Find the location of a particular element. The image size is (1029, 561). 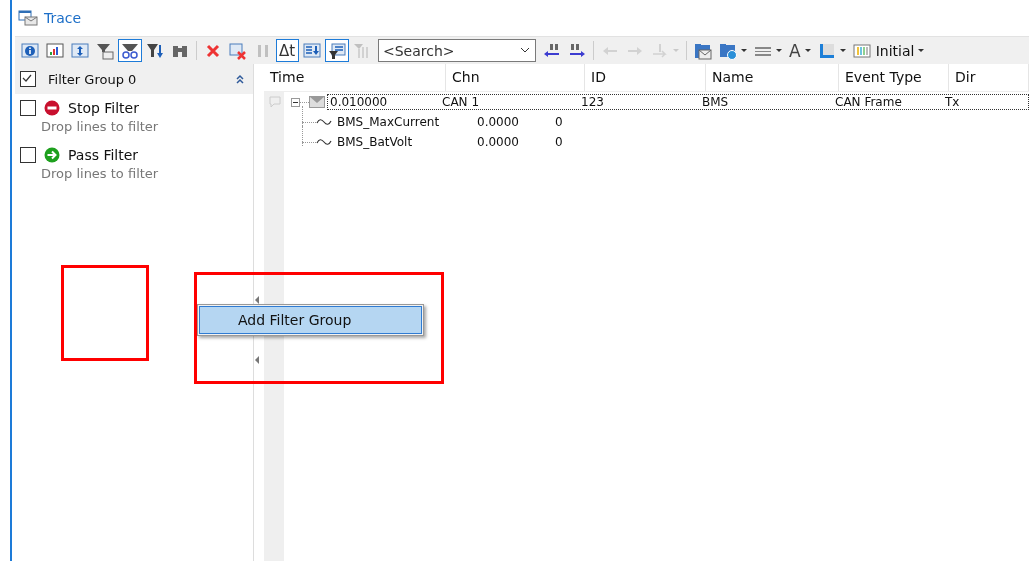

layout-icon is located at coordinates (826, 50).